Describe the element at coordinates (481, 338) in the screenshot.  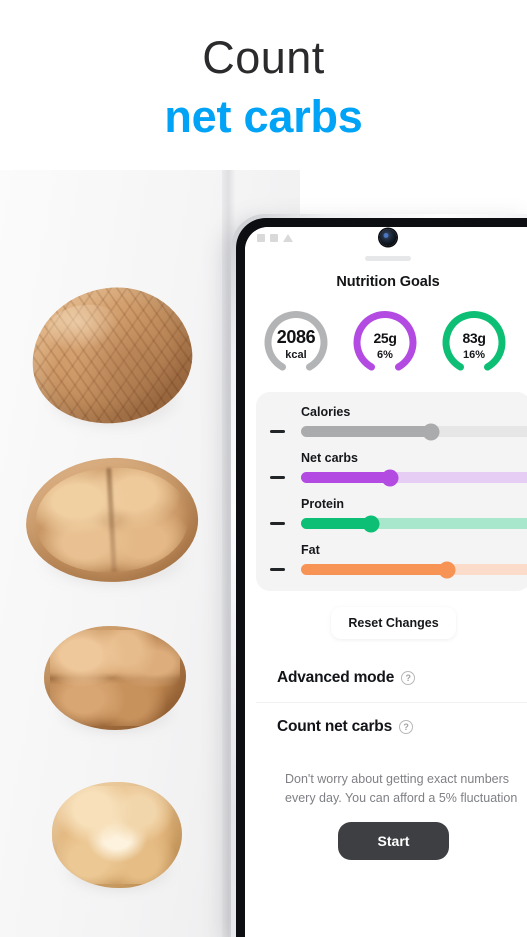
I see `gauge-protein-unit: g` at that location.